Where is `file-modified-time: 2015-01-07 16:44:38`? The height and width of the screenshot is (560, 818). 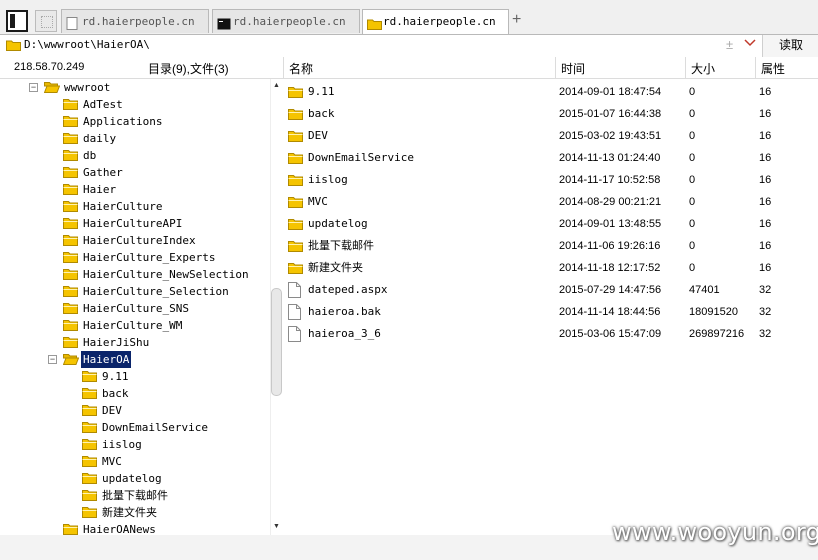
file-modified-time: 2015-01-07 16:44:38 is located at coordinates (610, 114).